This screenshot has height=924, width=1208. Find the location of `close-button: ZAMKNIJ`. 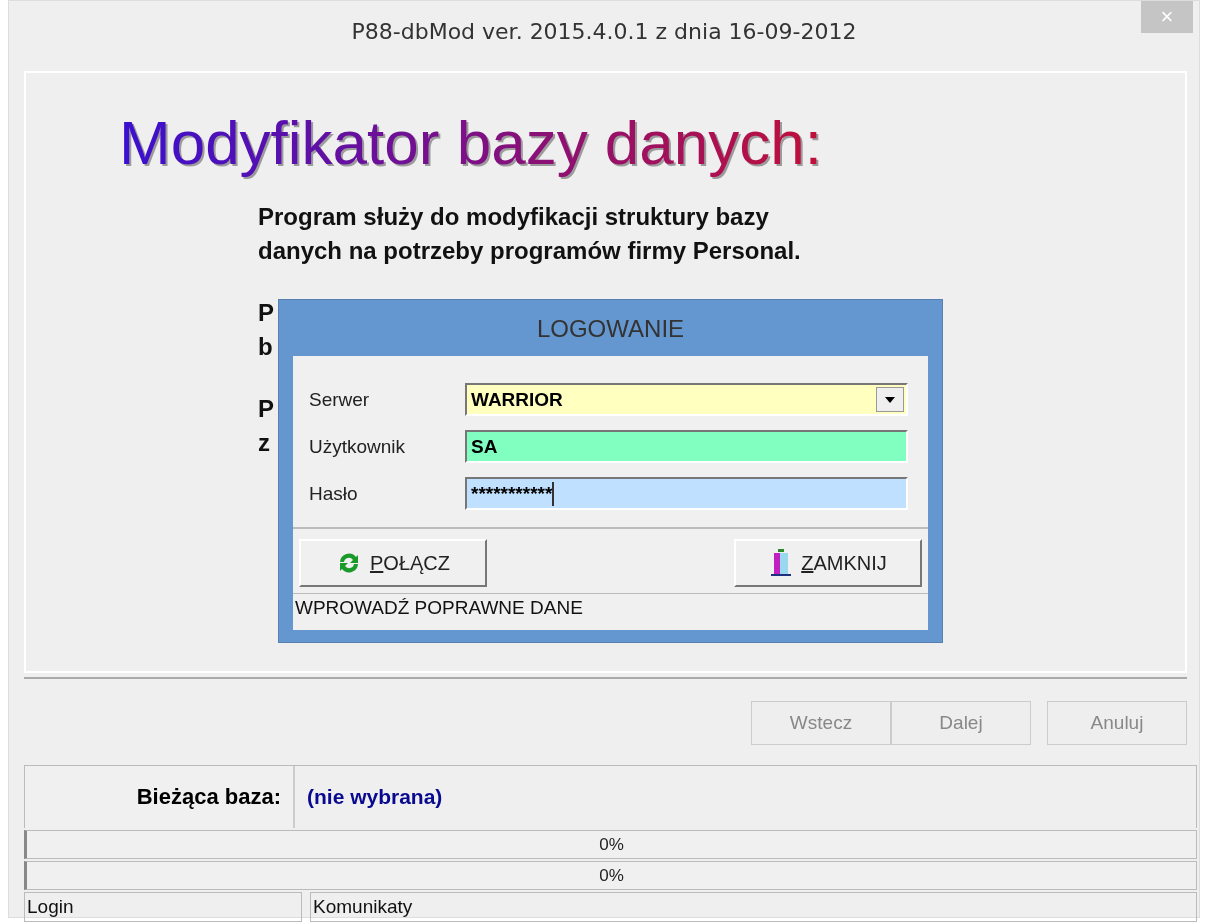

close-button: ZAMKNIJ is located at coordinates (828, 563).